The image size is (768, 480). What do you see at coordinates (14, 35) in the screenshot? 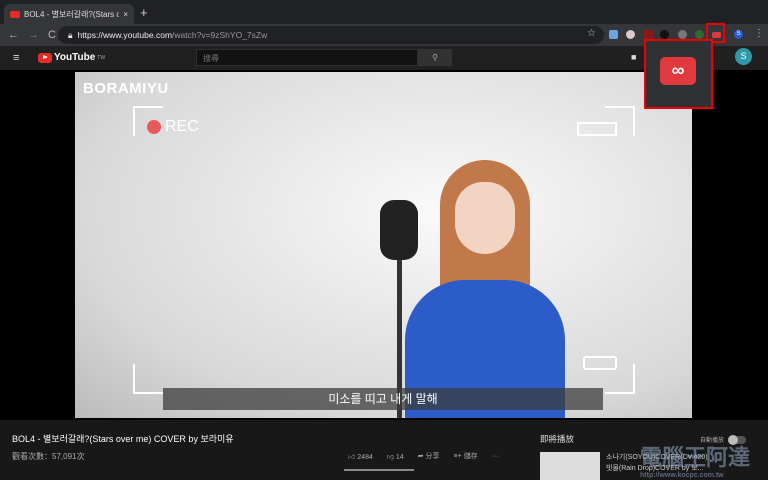
I see `back-button: ←` at bounding box center [14, 35].